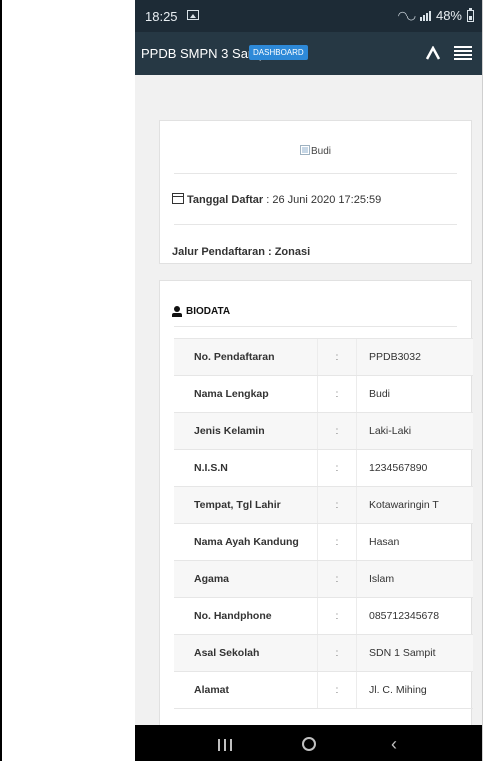  Describe the element at coordinates (390, 431) in the screenshot. I see `row-value: Laki-Laki` at that location.